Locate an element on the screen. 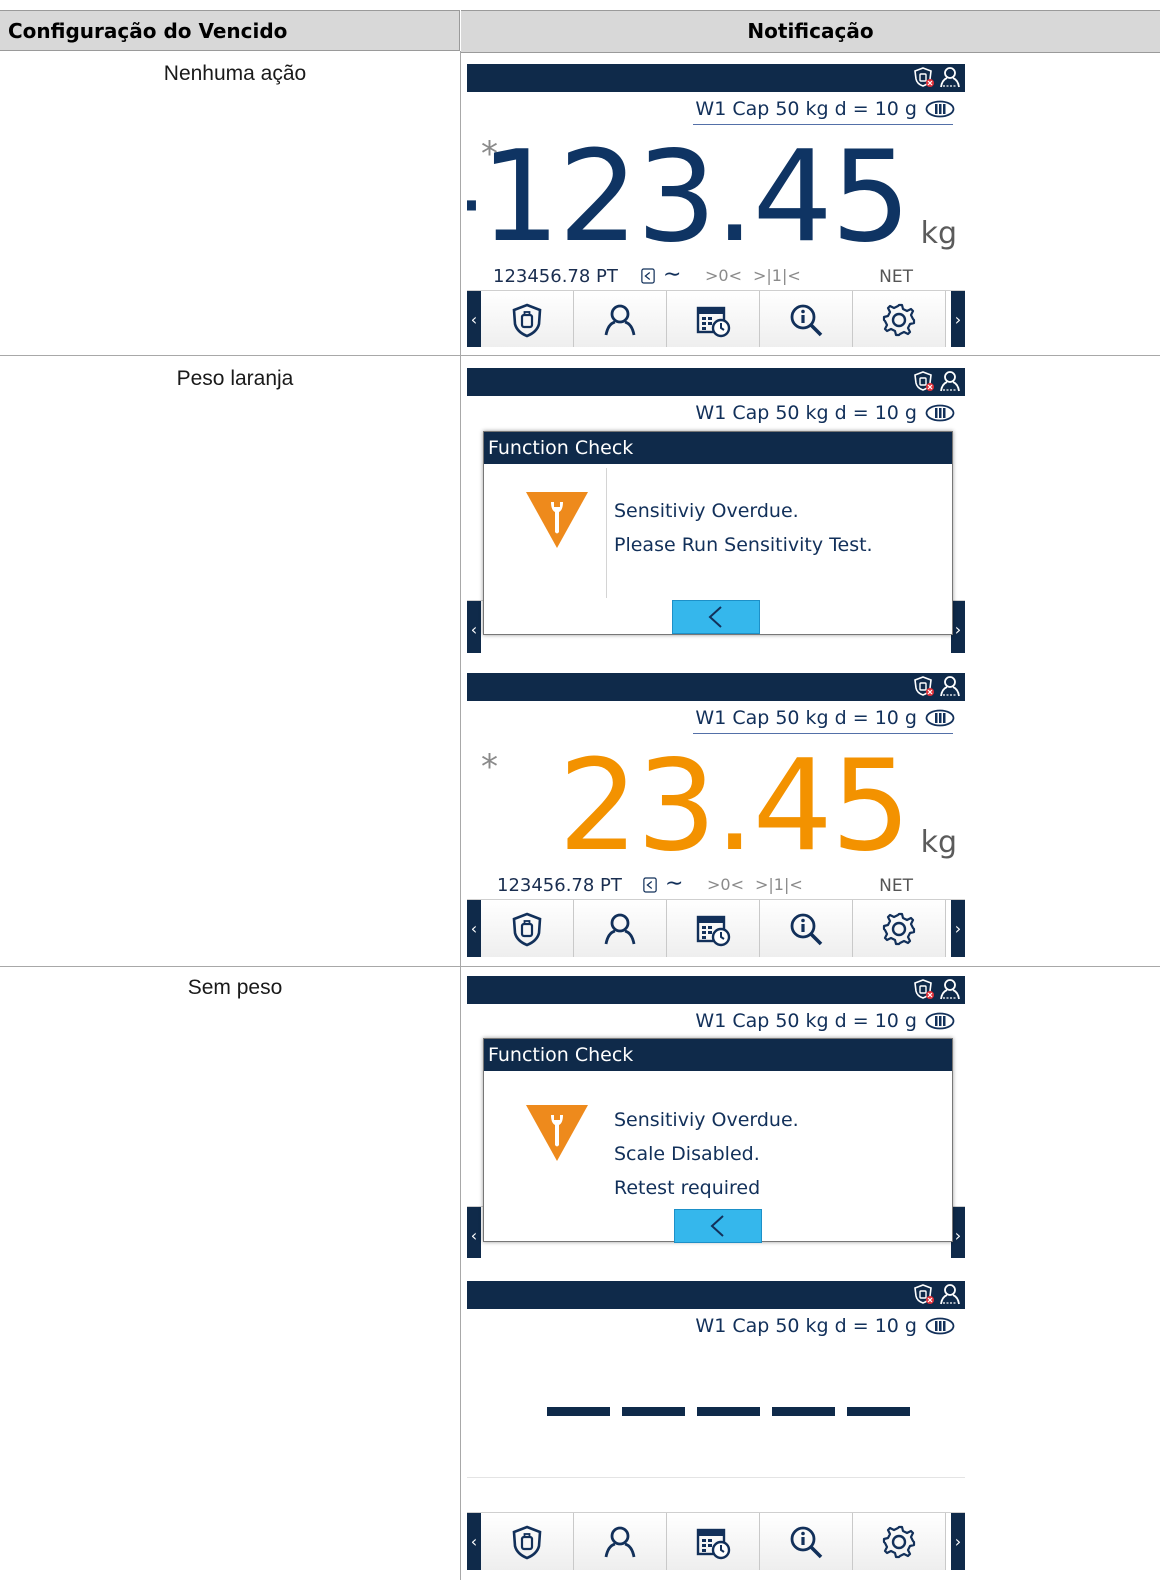 The image size is (1167, 1580). row-label-no-weight: Sem peso is located at coordinates (235, 987).